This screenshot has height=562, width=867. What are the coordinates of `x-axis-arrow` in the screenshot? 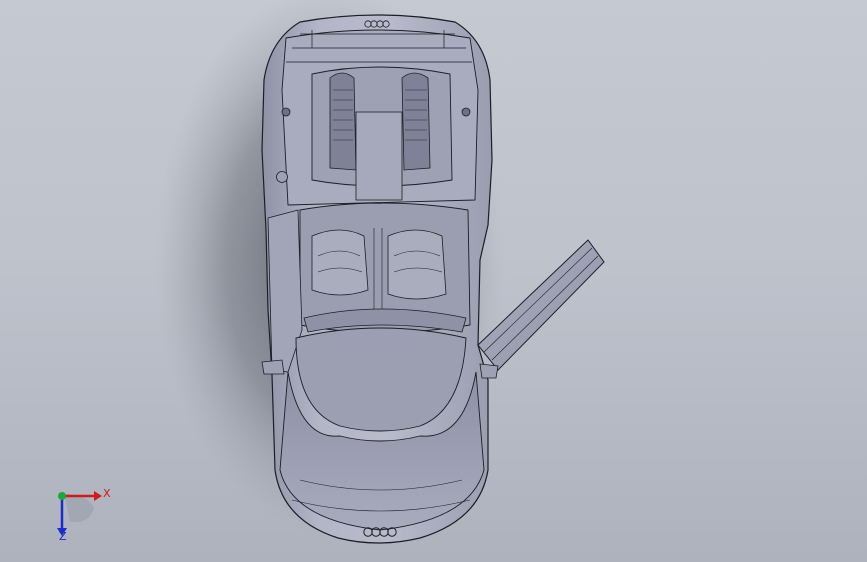 It's located at (98, 496).